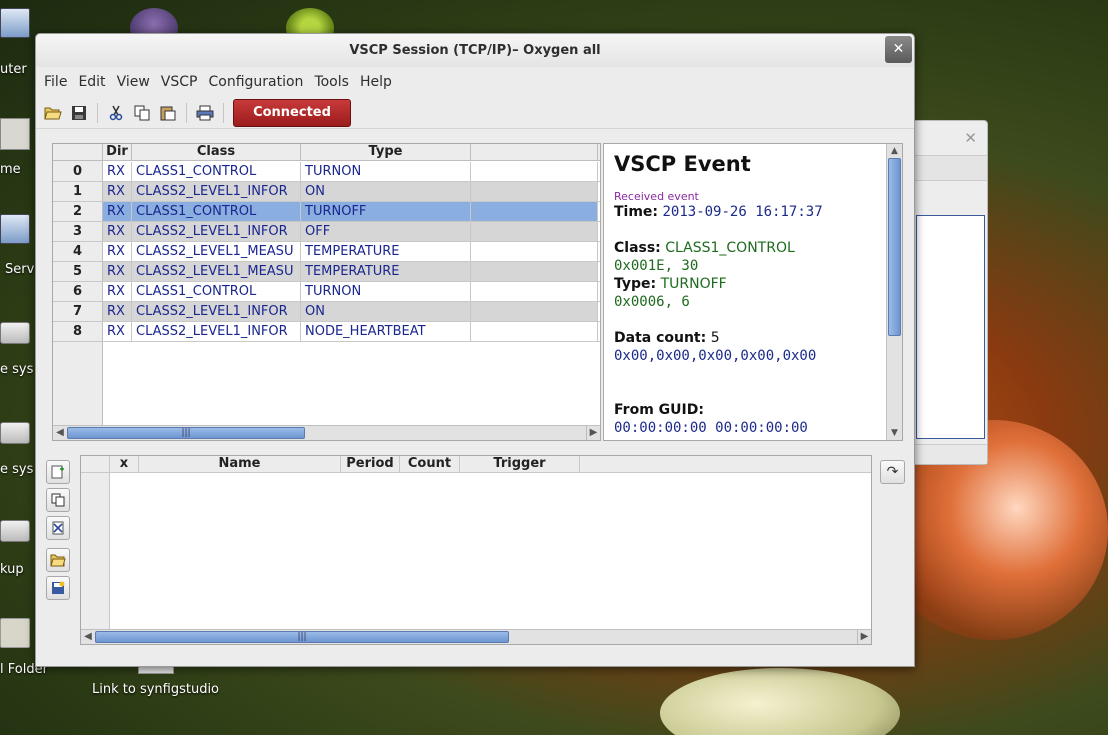  Describe the element at coordinates (205, 113) in the screenshot. I see `print-icon` at that location.